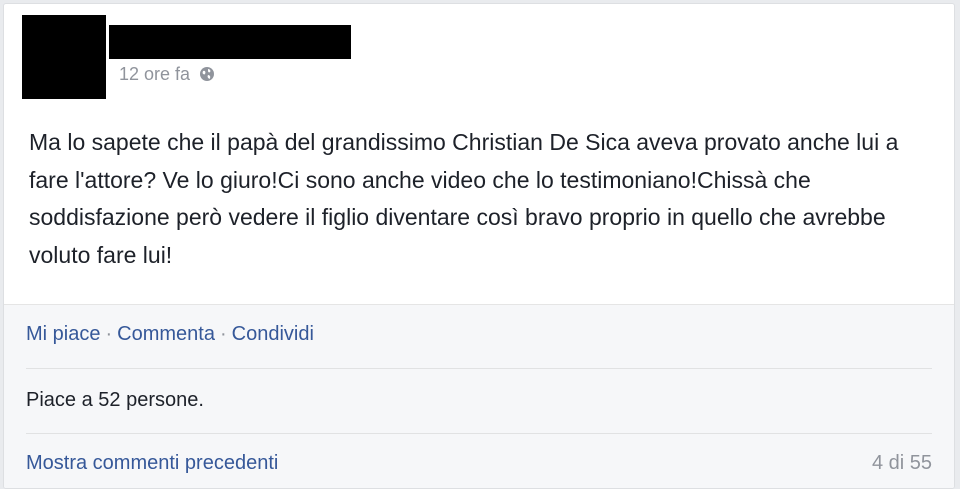 The height and width of the screenshot is (489, 960). I want to click on post-meta: 12 ore fa, so click(167, 74).